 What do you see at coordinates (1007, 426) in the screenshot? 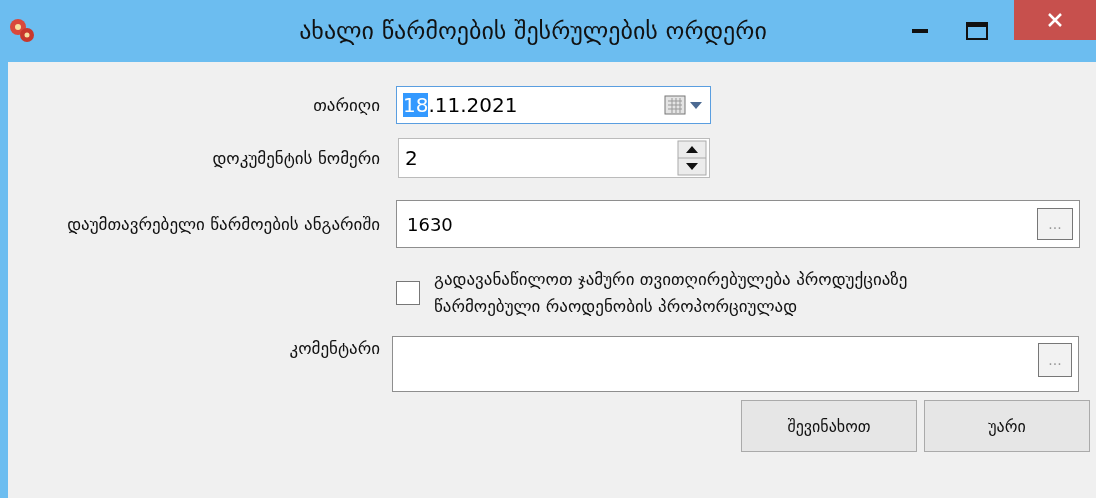
I see `cancel-button: უარი` at bounding box center [1007, 426].